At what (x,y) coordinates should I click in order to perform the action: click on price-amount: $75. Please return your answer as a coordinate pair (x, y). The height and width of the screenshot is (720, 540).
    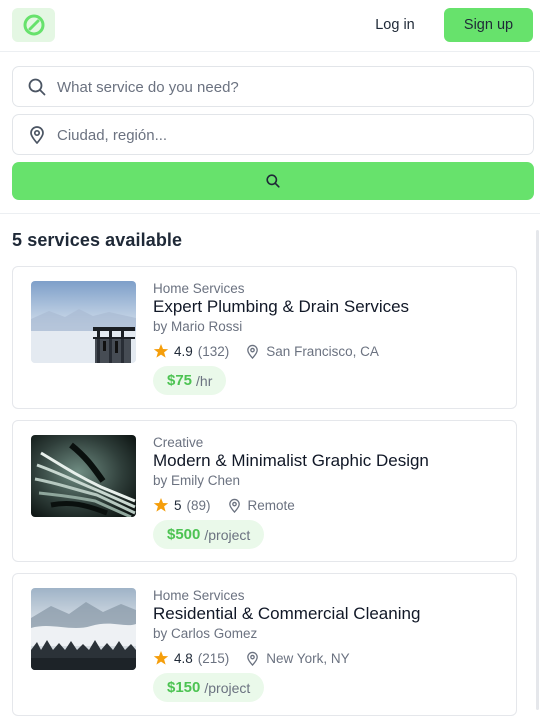
    Looking at the image, I should click on (180, 380).